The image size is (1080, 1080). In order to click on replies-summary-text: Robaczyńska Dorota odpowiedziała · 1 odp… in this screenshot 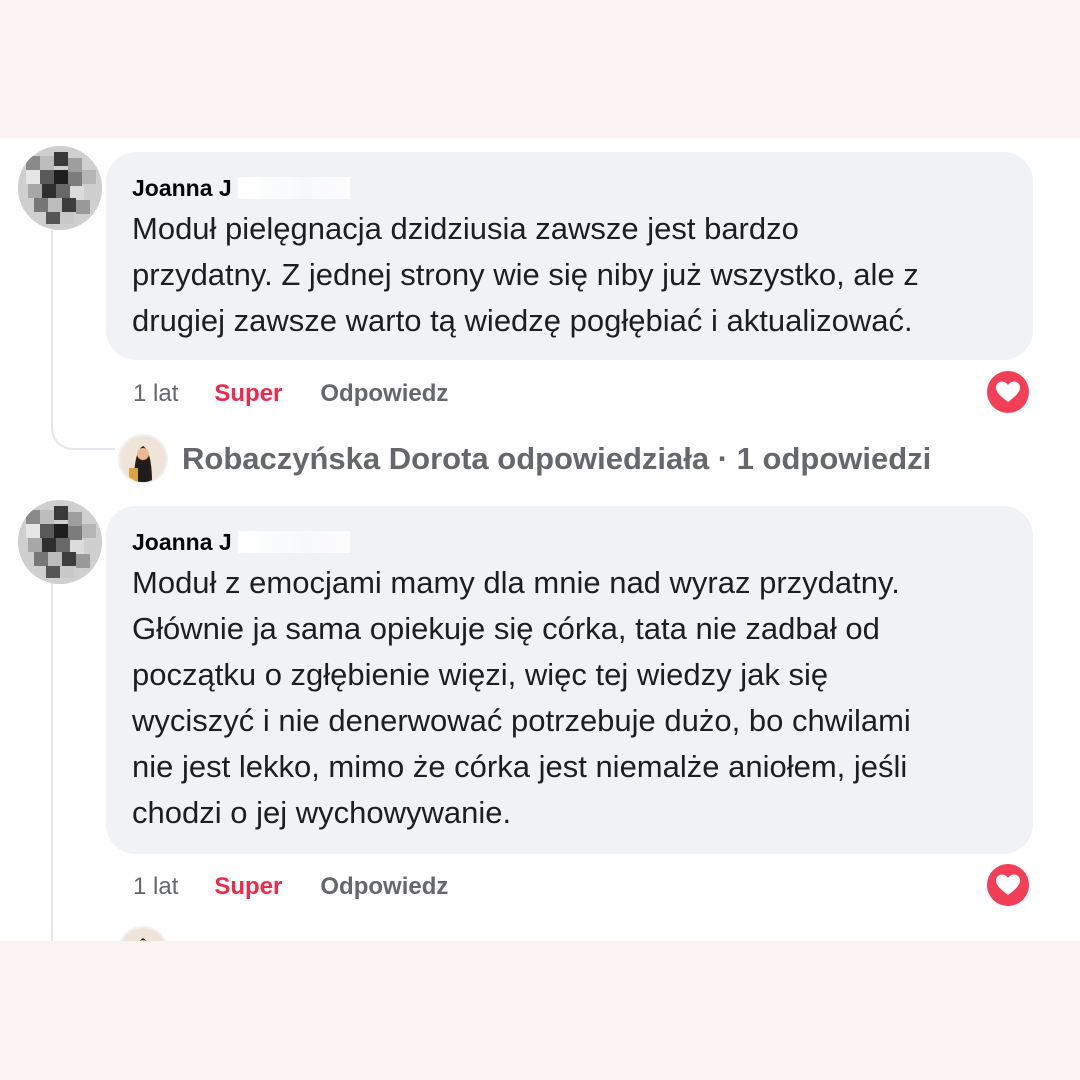, I will do `click(556, 459)`.